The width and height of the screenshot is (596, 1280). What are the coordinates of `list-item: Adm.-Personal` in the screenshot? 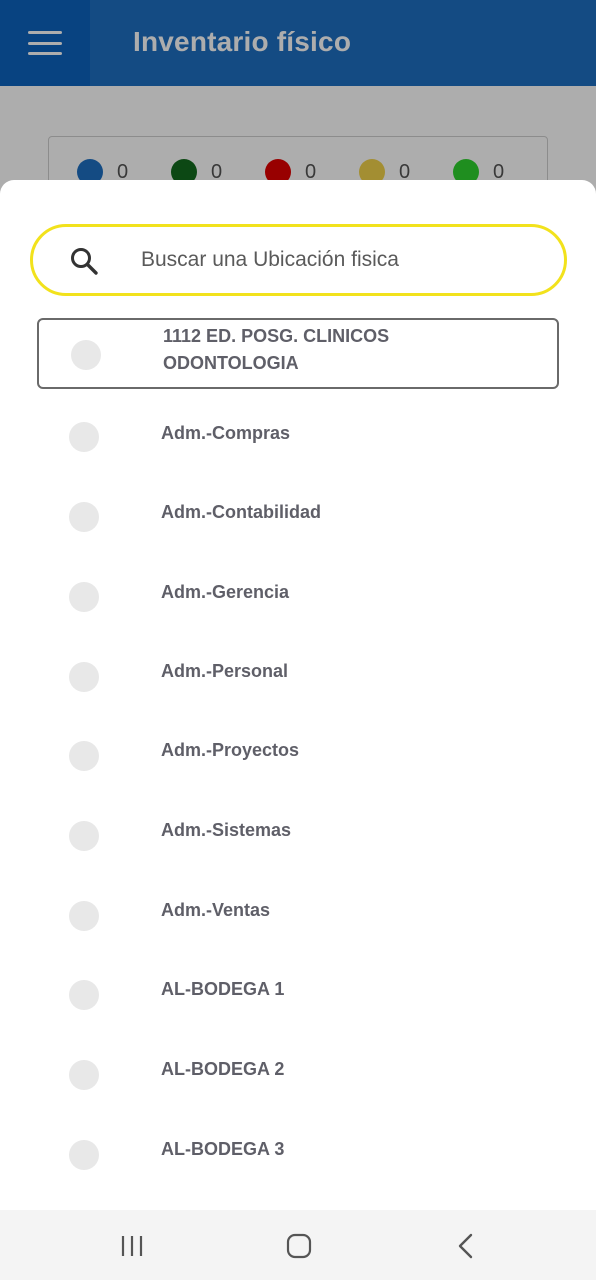 It's located at (298, 677).